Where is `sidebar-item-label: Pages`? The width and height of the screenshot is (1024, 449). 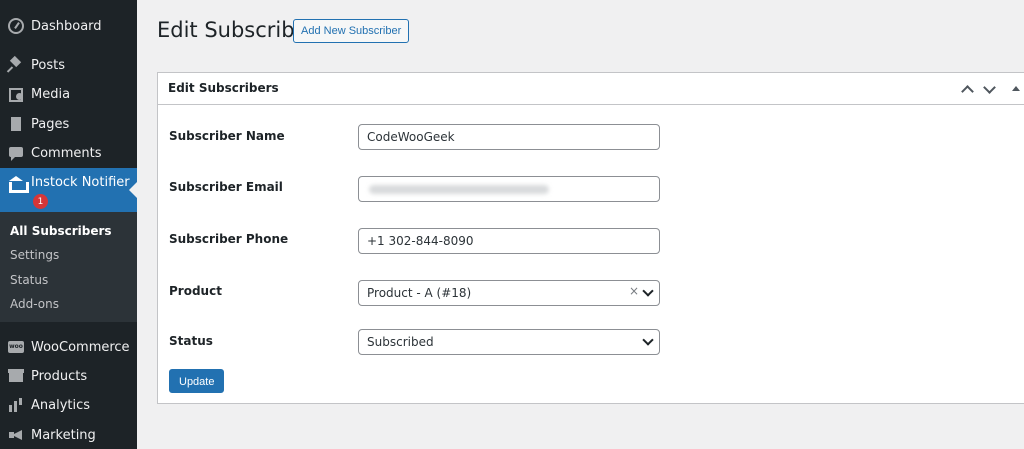 sidebar-item-label: Pages is located at coordinates (50, 124).